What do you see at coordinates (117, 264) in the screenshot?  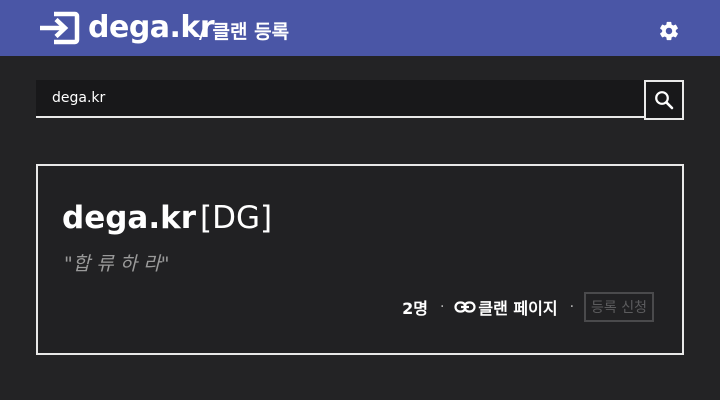 I see `clan-motto: "합 류 하 라"` at bounding box center [117, 264].